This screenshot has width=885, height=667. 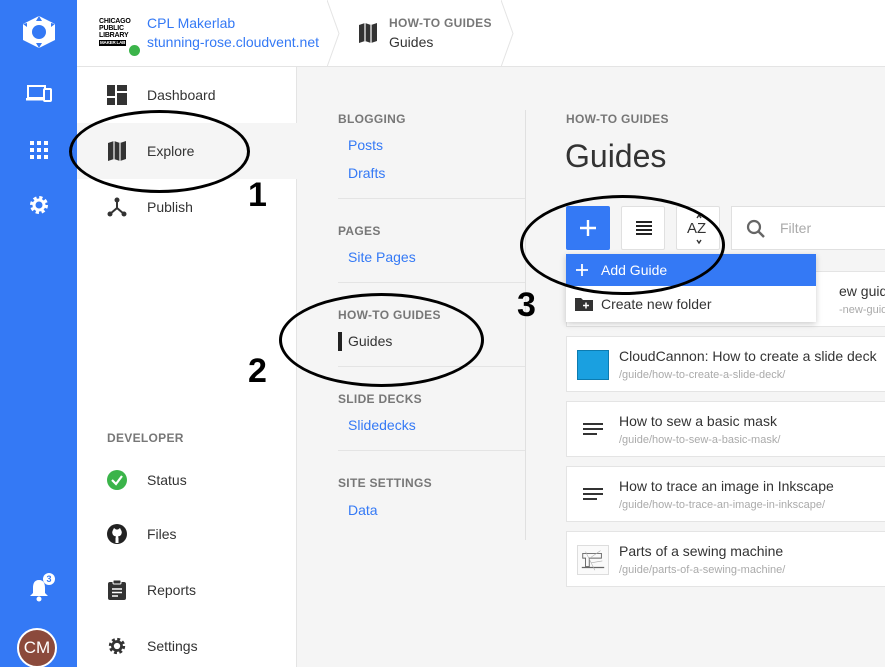 What do you see at coordinates (440, 23) in the screenshot?
I see `breadcrumb-section: HOW-TO GUIDES` at bounding box center [440, 23].